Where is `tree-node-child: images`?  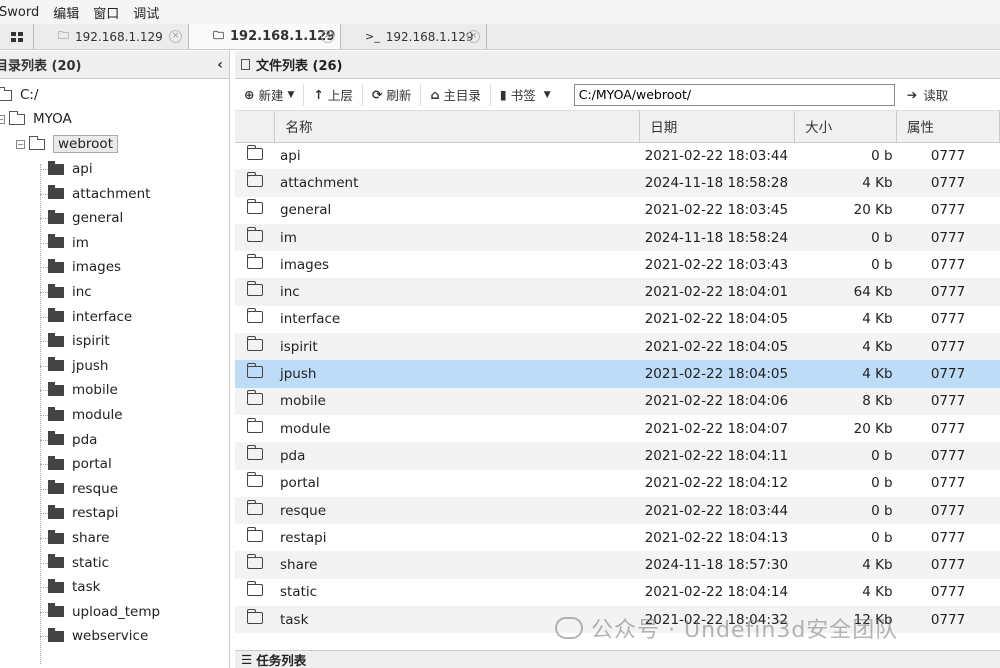
tree-node-child: images is located at coordinates (80, 267).